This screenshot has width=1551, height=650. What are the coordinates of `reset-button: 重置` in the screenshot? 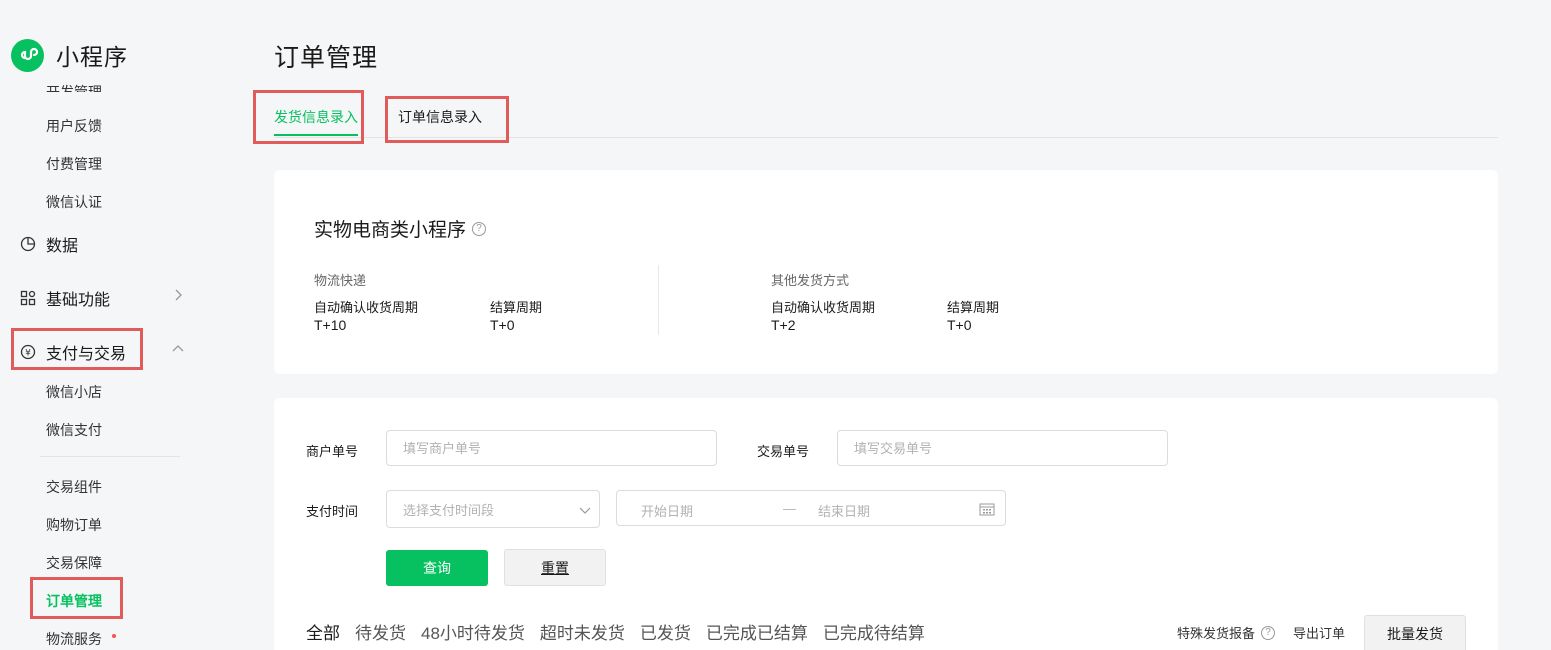 It's located at (555, 567).